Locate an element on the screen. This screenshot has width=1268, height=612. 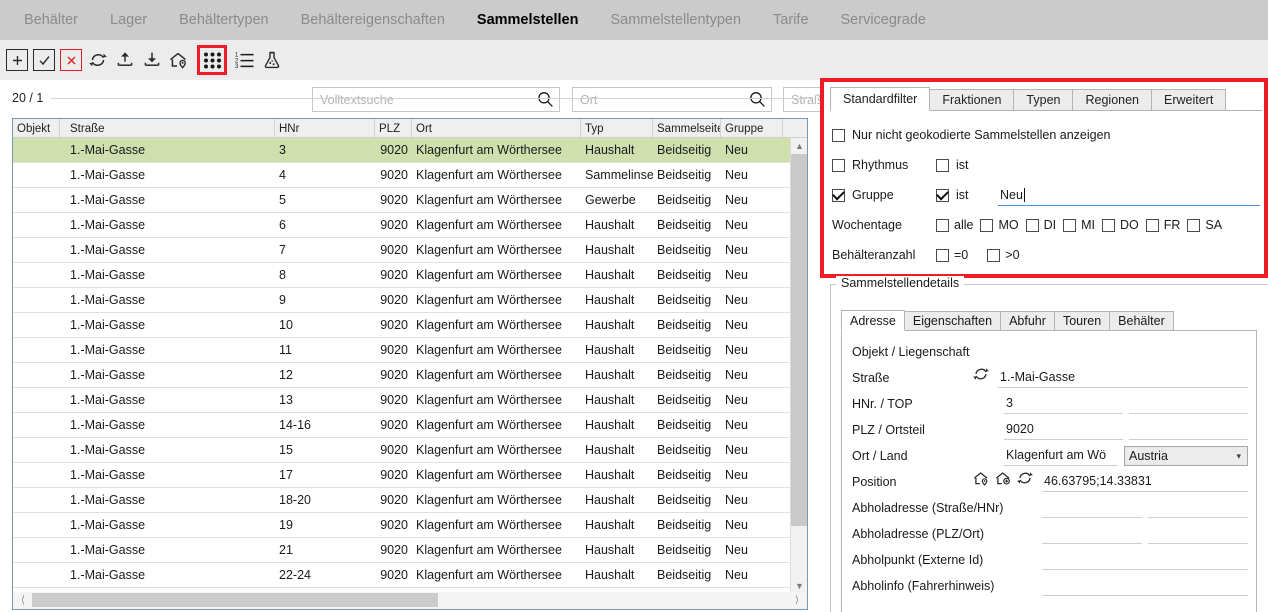
check-icon is located at coordinates (44, 60).